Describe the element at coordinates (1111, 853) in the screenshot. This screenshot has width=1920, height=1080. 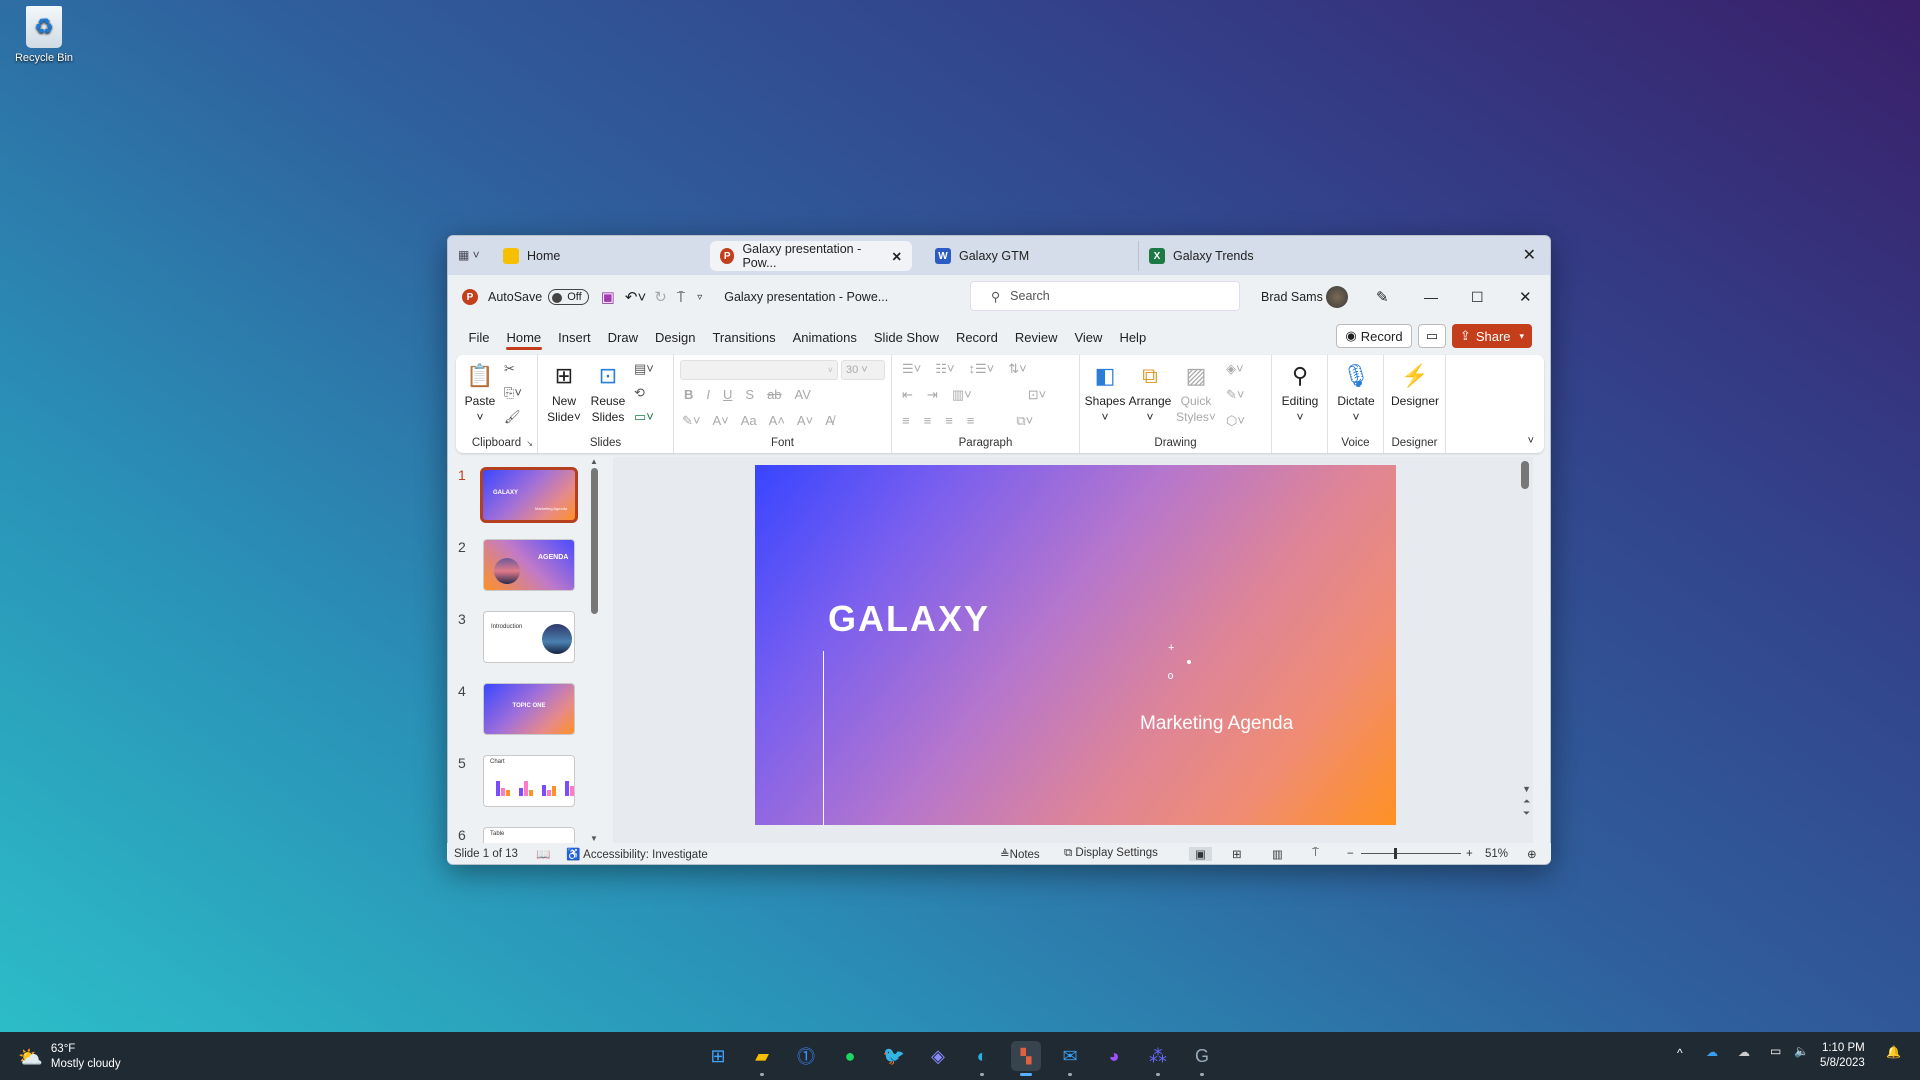
I see `display-settings-button: ⧉ Display Settings` at that location.